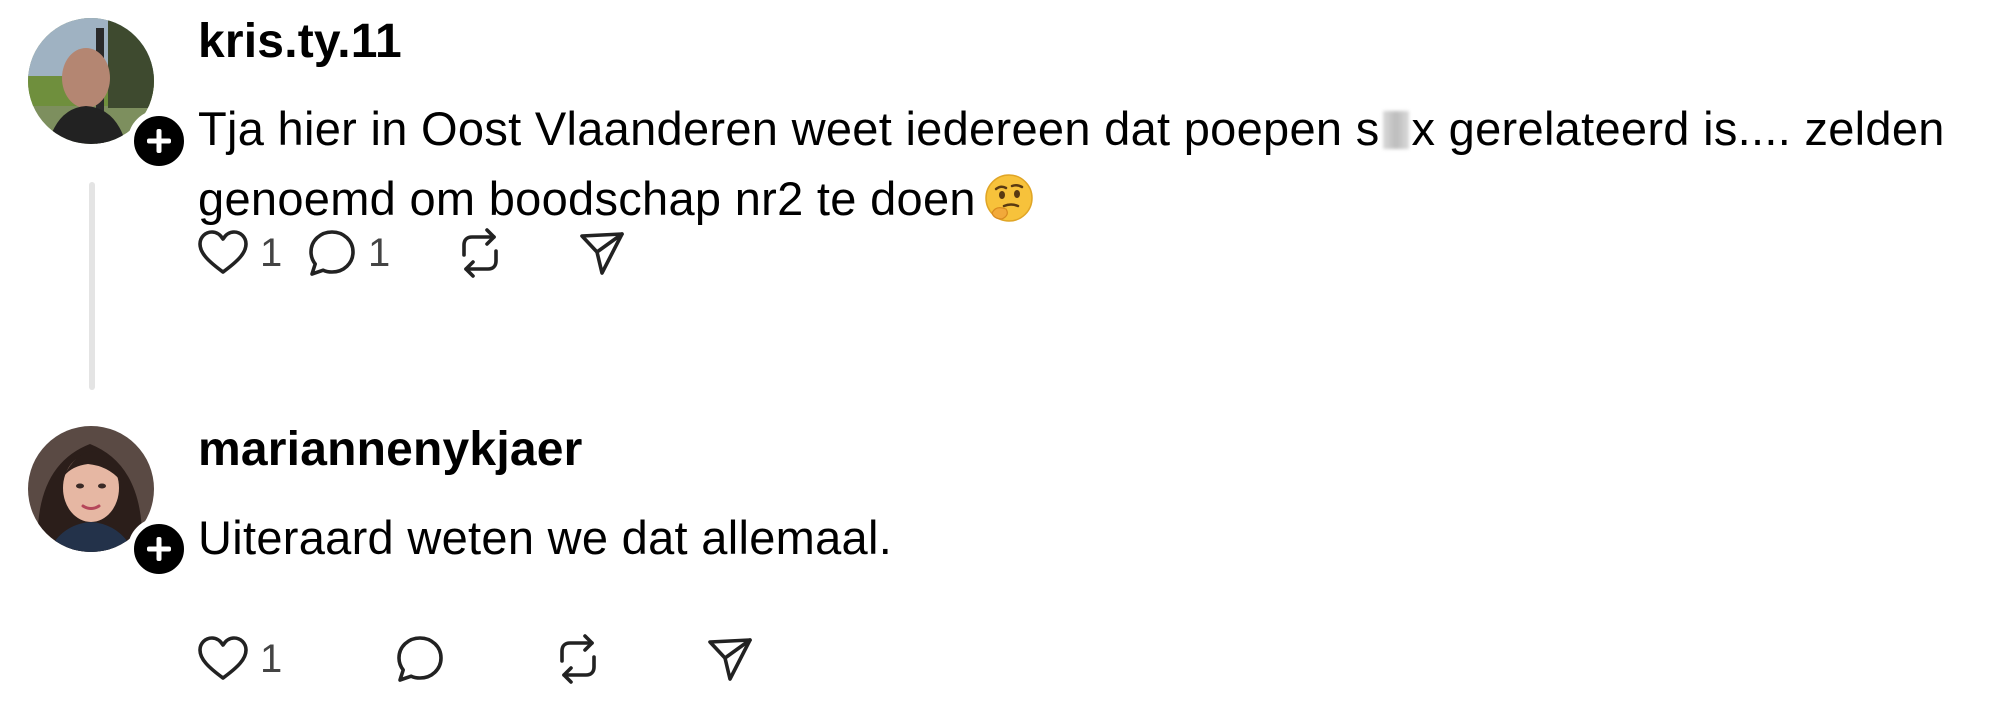  I want to click on username: kris.ty.11, so click(300, 41).